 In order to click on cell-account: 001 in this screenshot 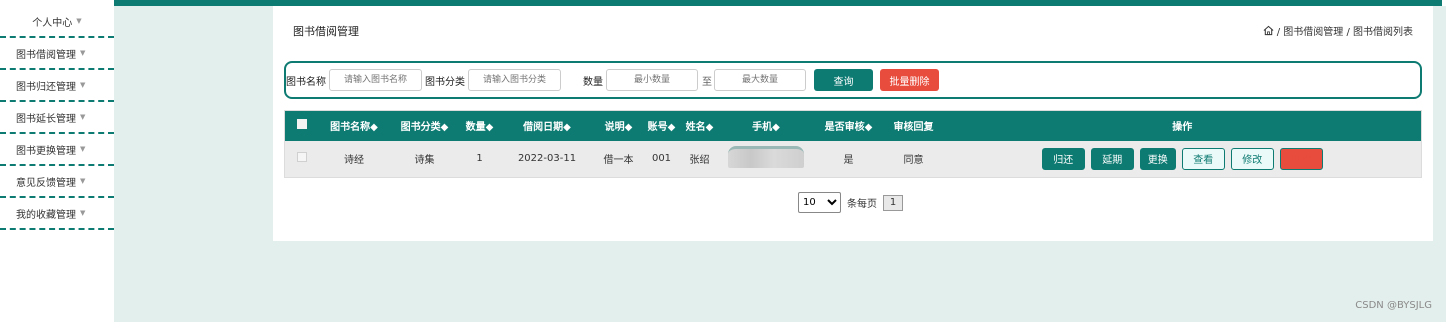, I will do `click(661, 159)`.